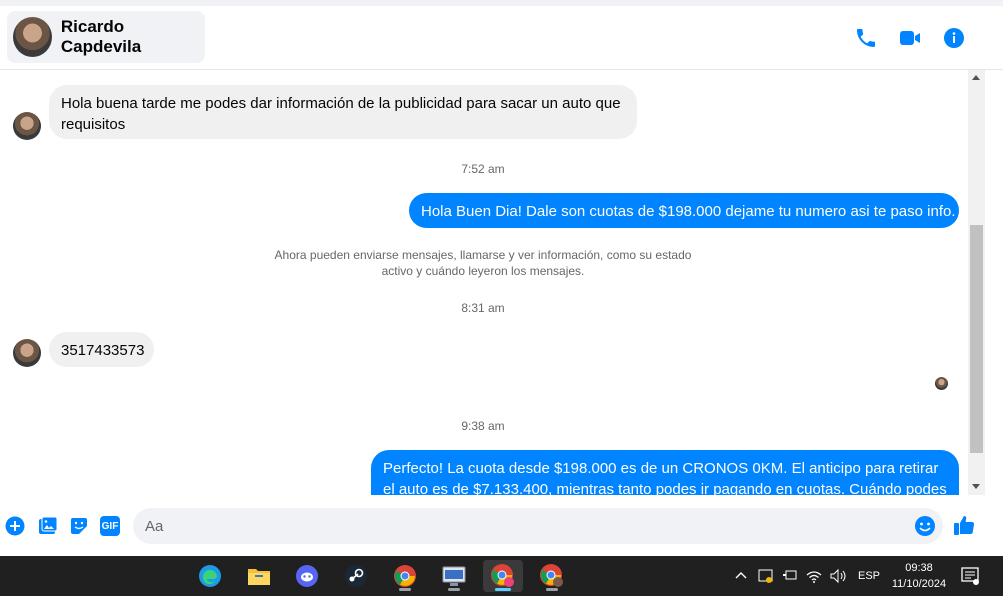  Describe the element at coordinates (101, 349) in the screenshot. I see `incoming-message: 3517433573` at that location.